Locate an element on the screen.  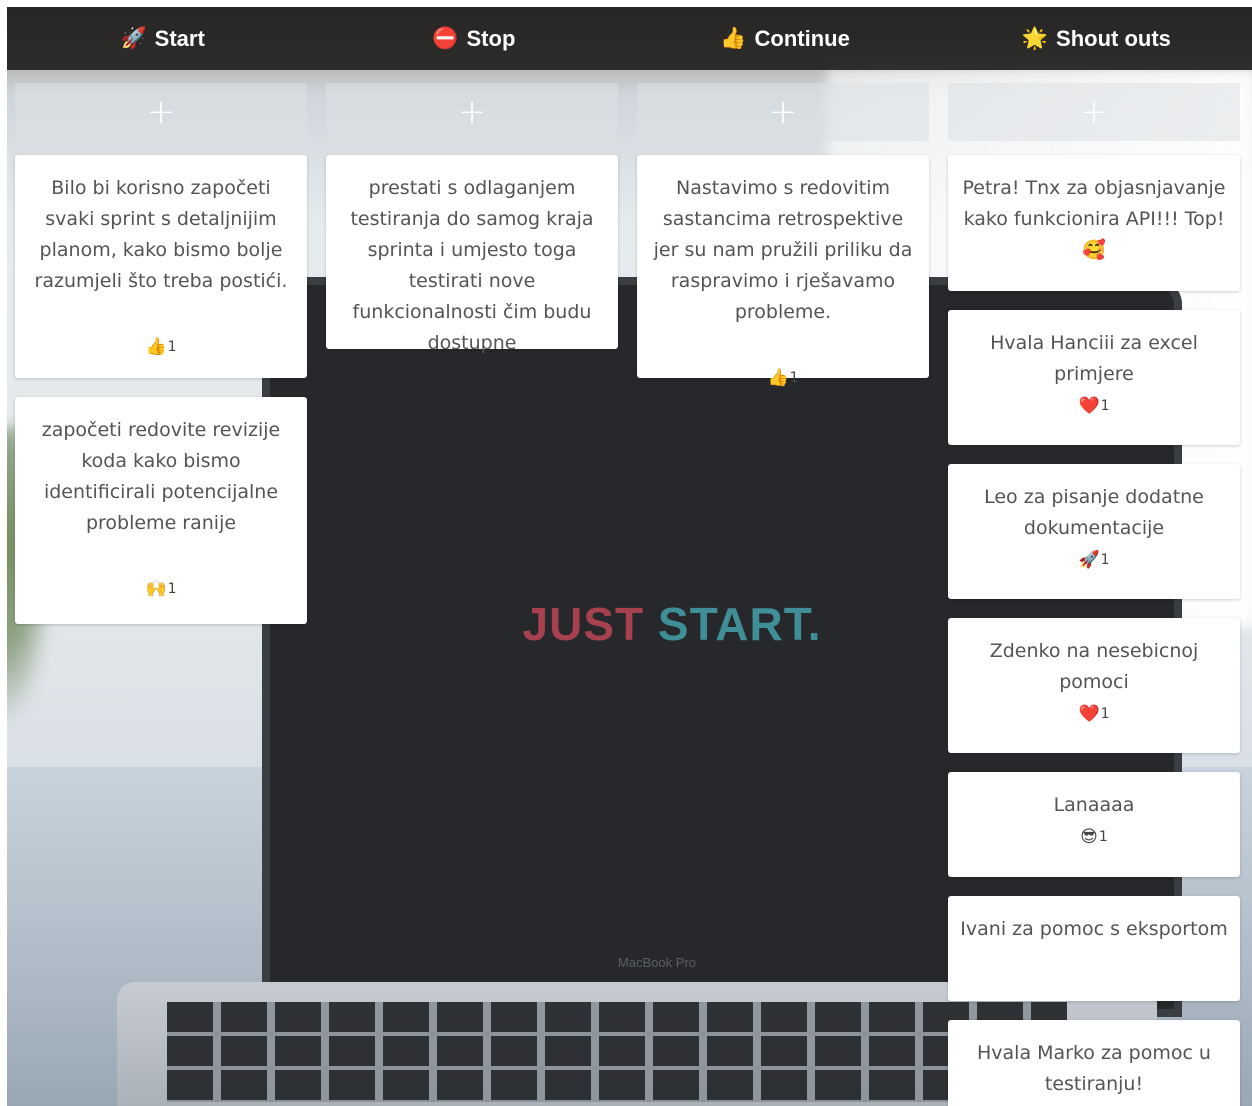
reaction-button: 🚀 1 is located at coordinates (1093, 560).